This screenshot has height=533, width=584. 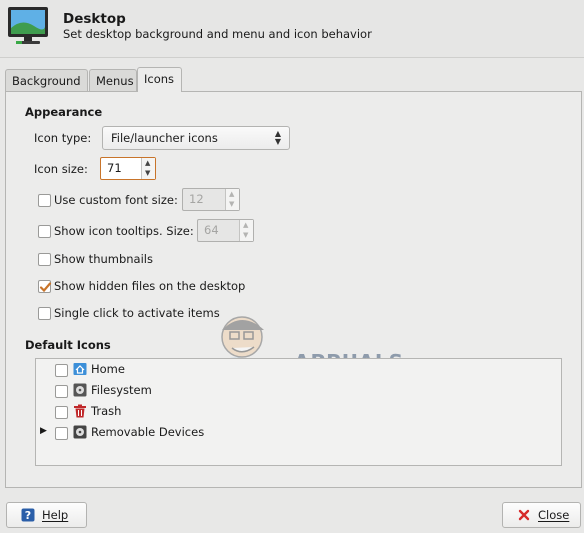 I want to click on tooltips-size-value: 64, so click(x=211, y=230).